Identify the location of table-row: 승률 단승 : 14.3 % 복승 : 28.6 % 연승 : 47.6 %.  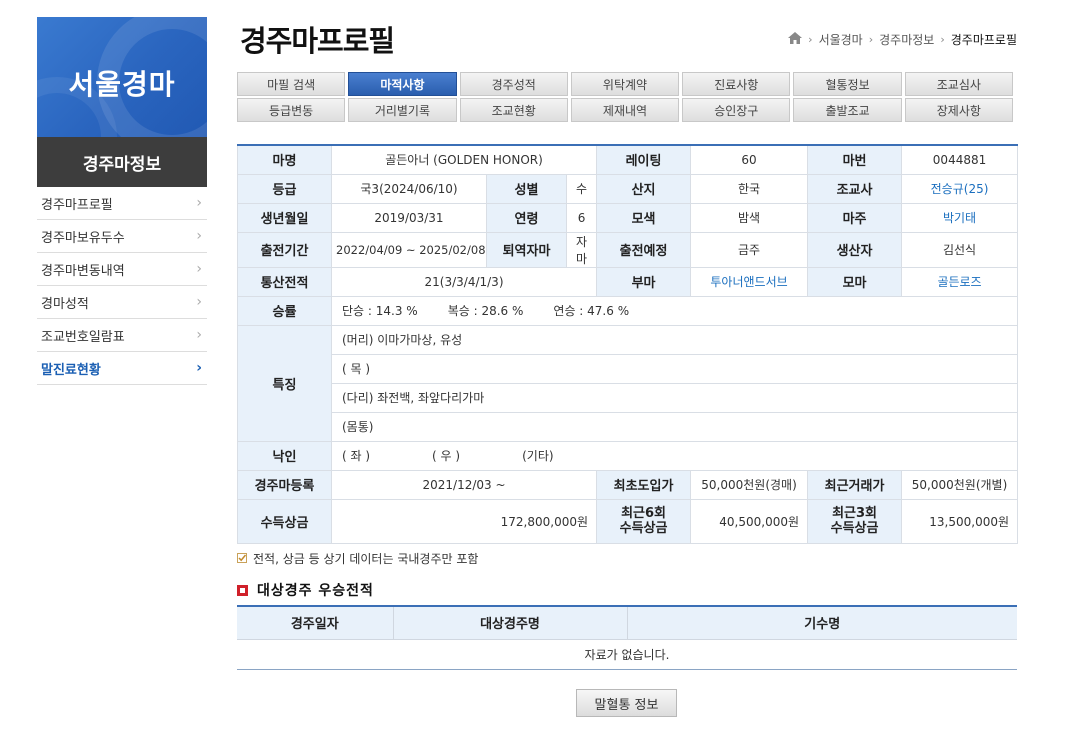
(628, 310).